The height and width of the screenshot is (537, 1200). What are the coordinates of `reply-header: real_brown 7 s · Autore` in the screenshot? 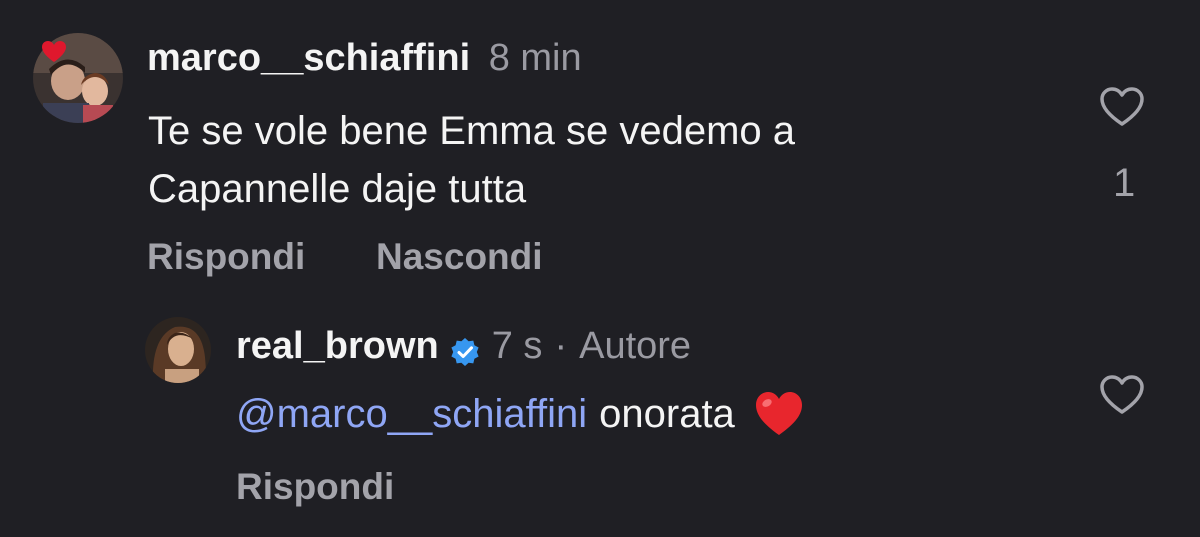 It's located at (463, 346).